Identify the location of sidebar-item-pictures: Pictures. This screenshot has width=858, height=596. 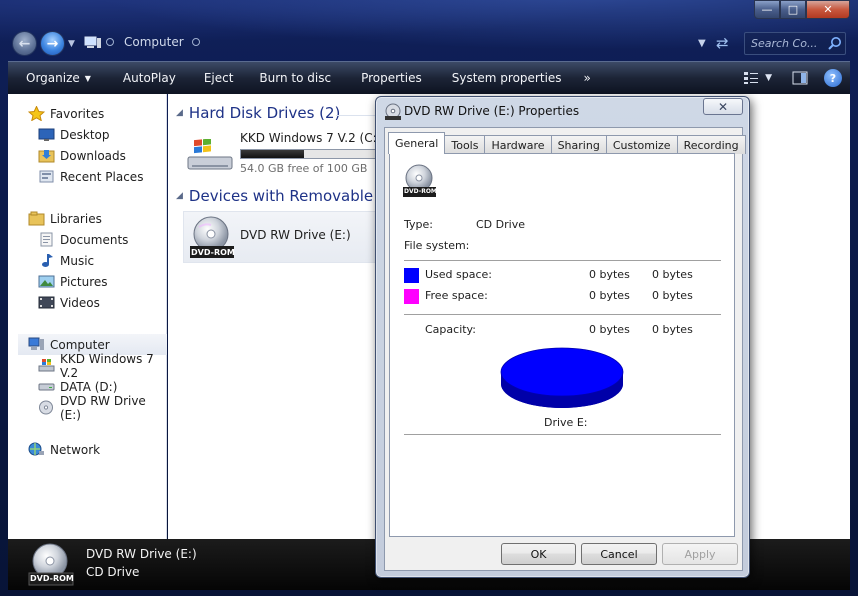
(102, 281).